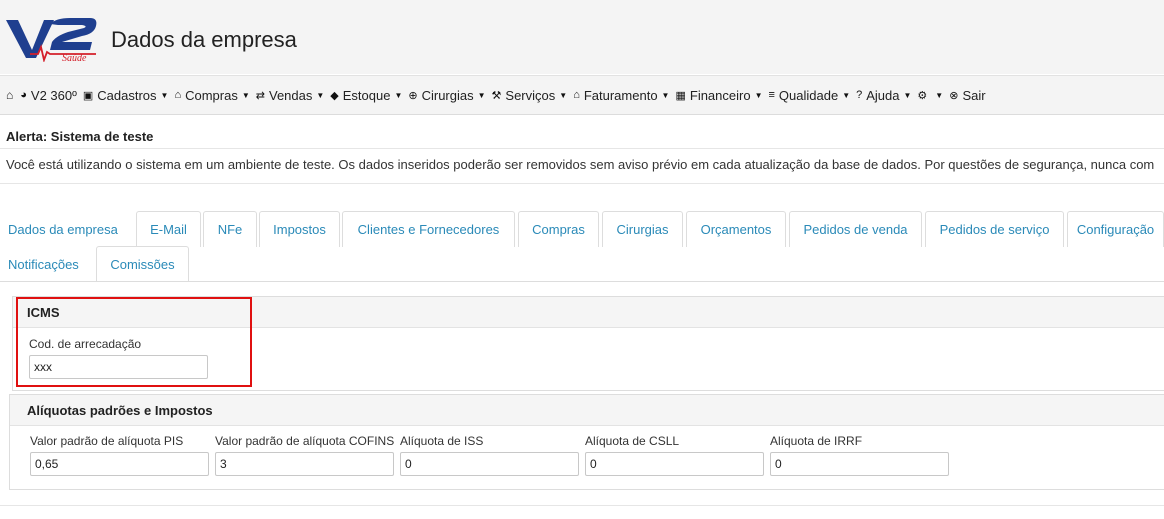 Image resolution: width=1164 pixels, height=519 pixels. I want to click on tab-notifica-es: Notificações, so click(46, 264).